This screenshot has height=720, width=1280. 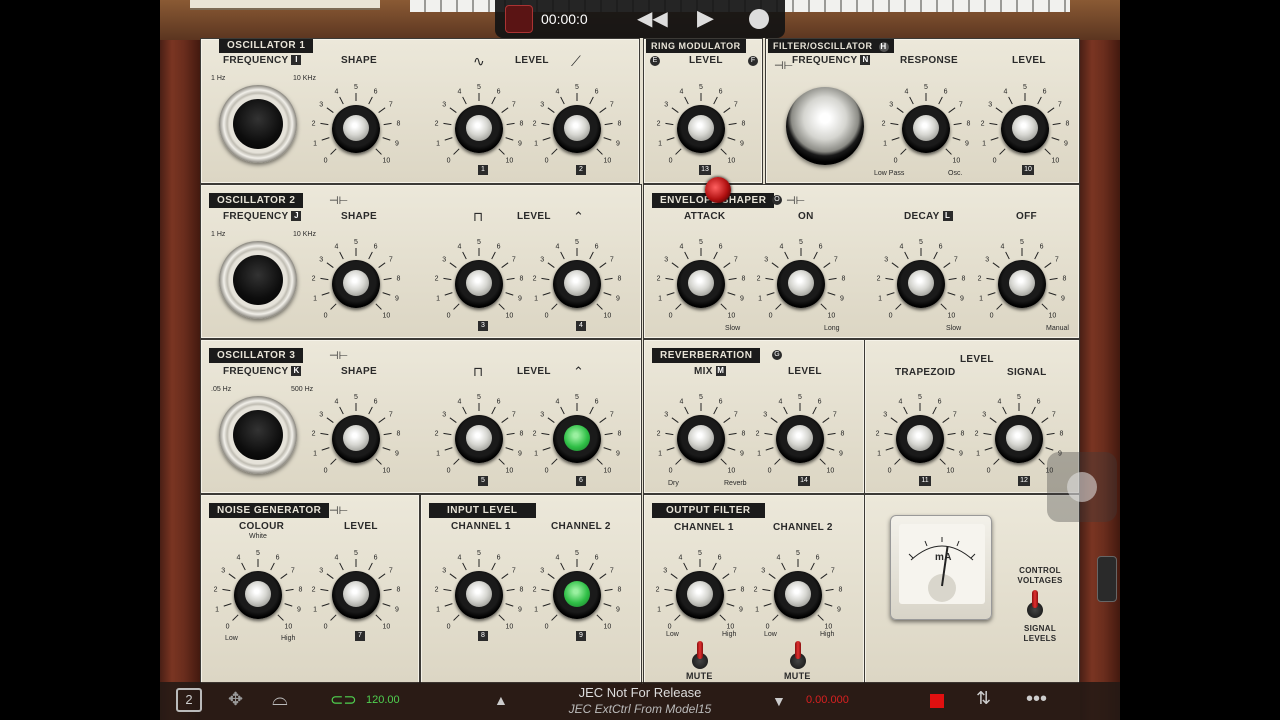 I want to click on filter-response-knob: 0 1 2 3 4 5 6 7 8 9 10, so click(x=926, y=129).